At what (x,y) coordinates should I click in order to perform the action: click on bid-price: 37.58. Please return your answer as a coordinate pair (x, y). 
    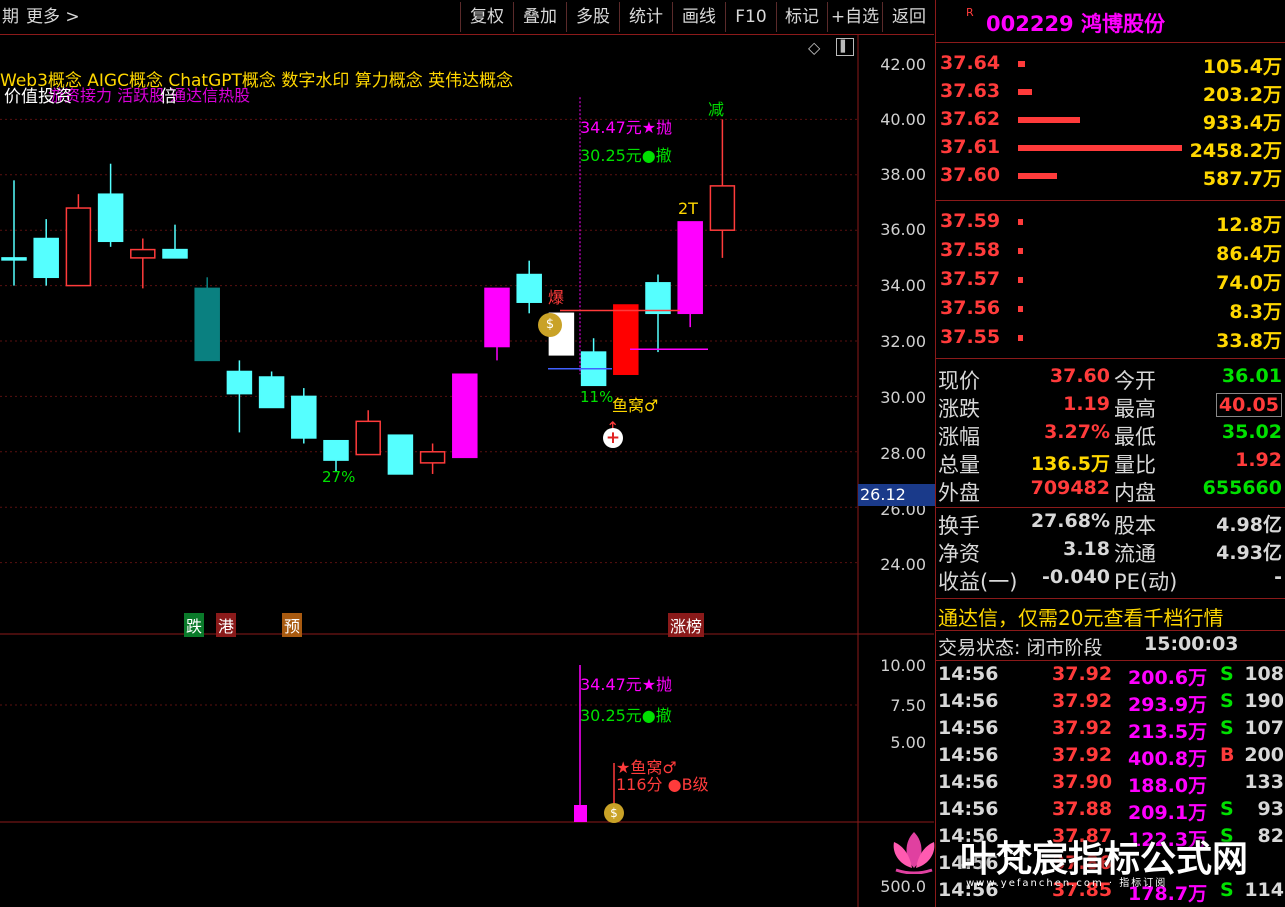
    Looking at the image, I should click on (970, 250).